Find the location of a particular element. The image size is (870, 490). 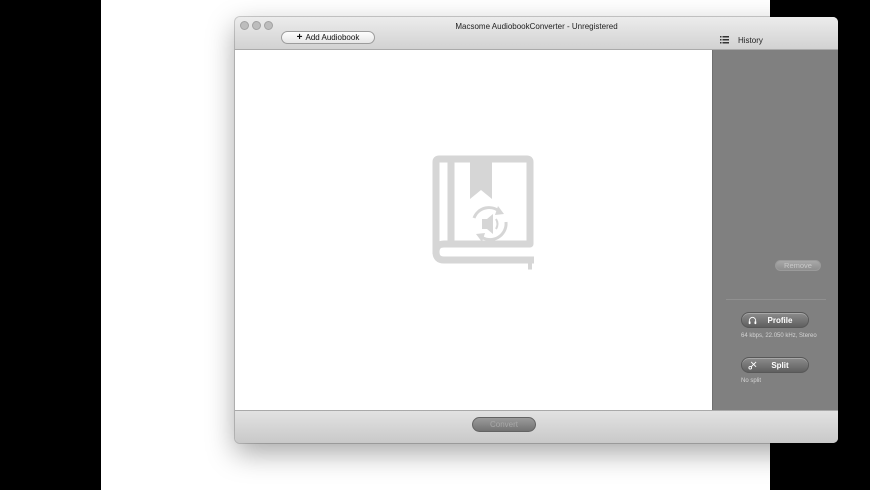

profile-button: Profile is located at coordinates (775, 320).